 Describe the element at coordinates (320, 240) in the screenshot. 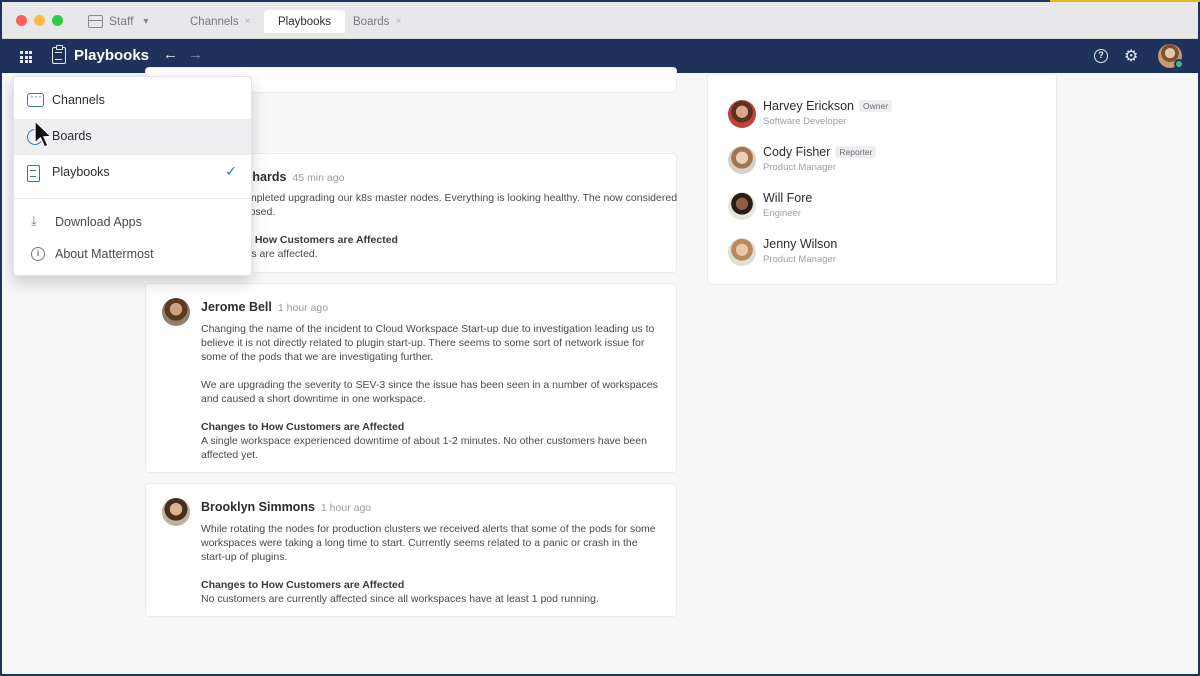

I see `changes-heading: to How Customers are Affected` at that location.